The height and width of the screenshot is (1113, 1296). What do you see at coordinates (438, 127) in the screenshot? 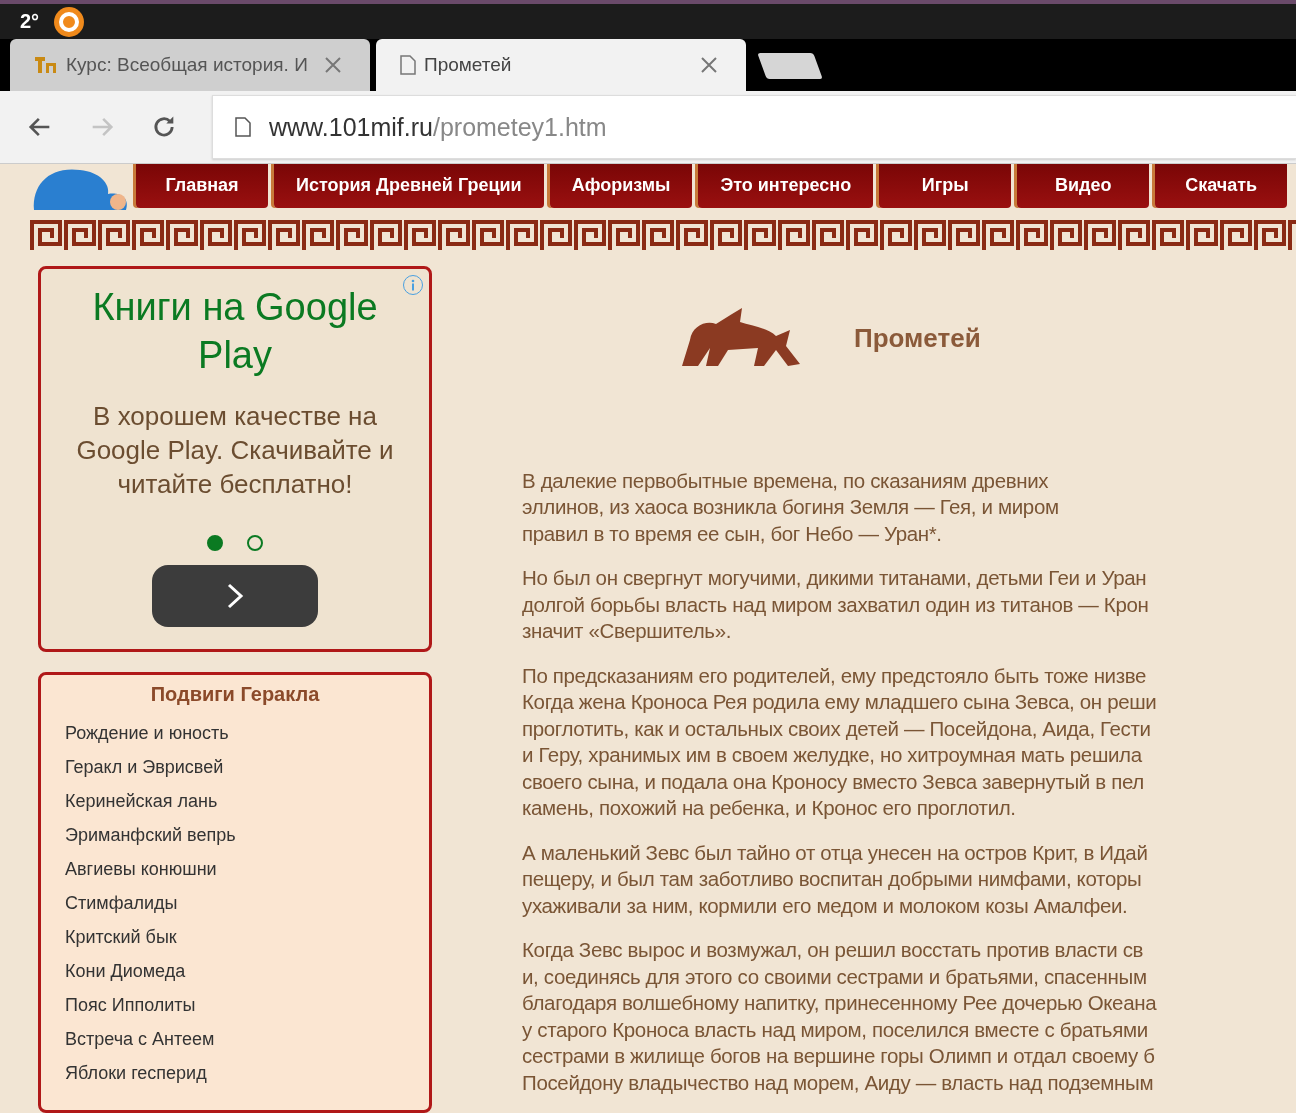
I see `url-text: www.101mif.ru/prometey1.htm` at bounding box center [438, 127].